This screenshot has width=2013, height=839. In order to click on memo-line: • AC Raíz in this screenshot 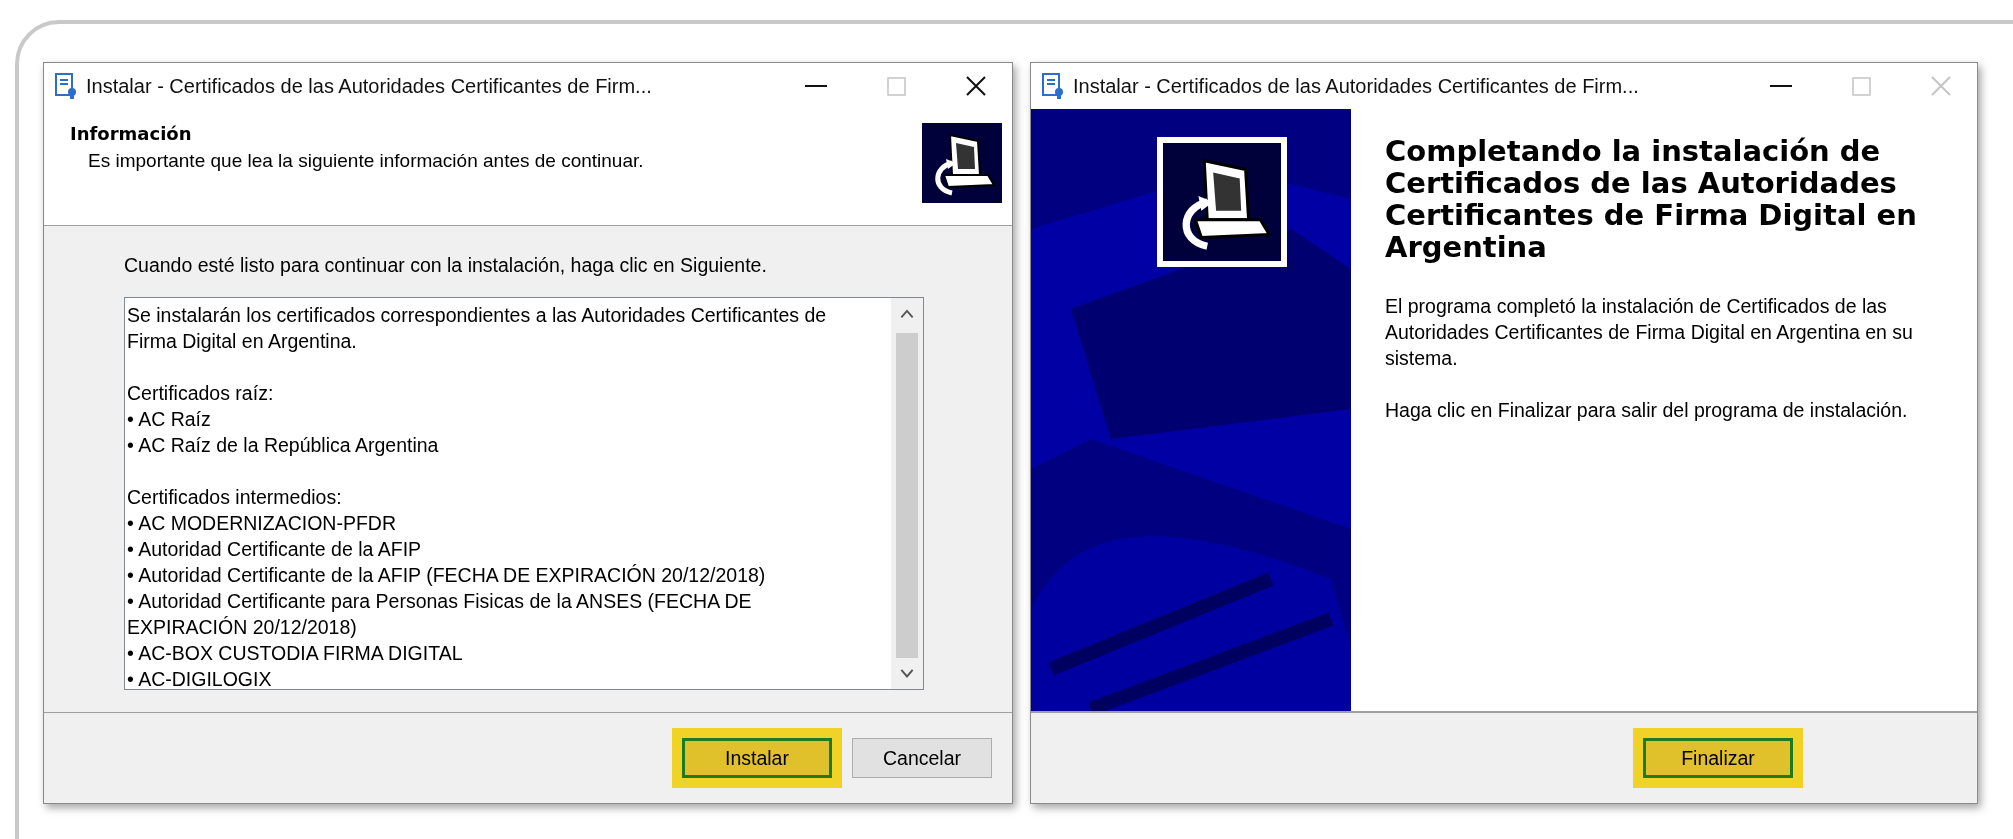, I will do `click(169, 419)`.